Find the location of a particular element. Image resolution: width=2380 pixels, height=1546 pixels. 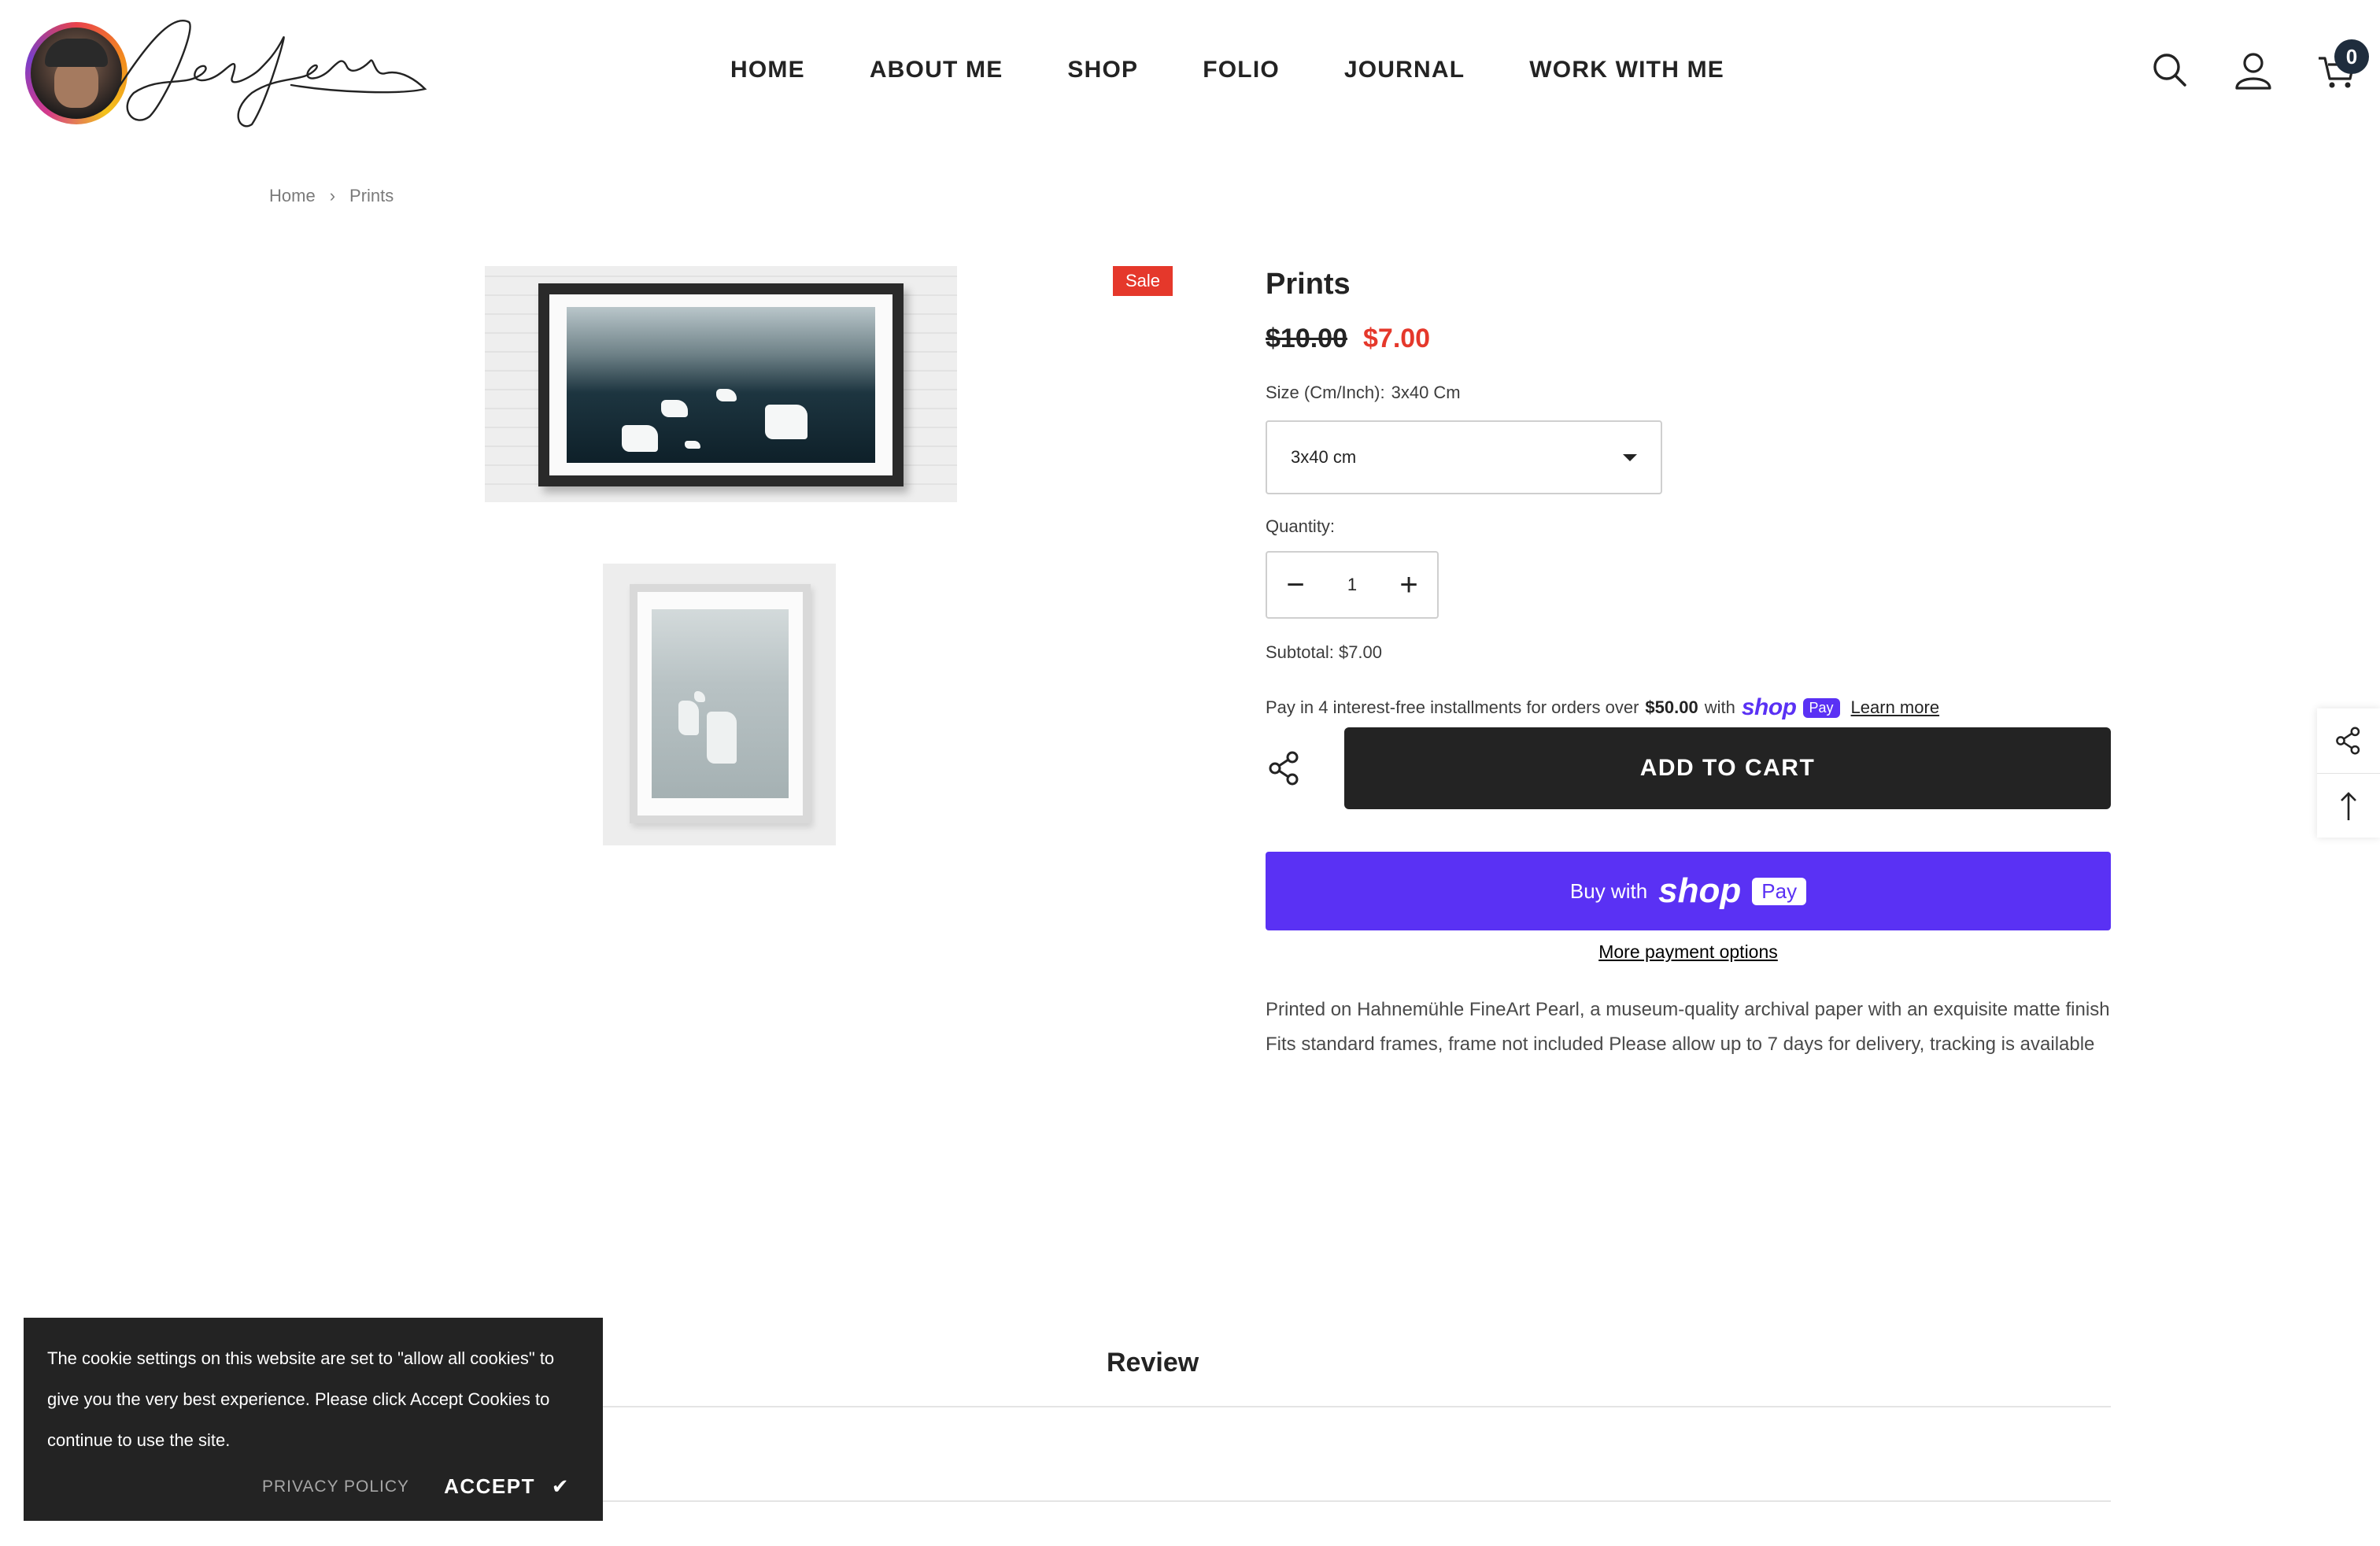

installments-amount: $50.00 is located at coordinates (1671, 707).